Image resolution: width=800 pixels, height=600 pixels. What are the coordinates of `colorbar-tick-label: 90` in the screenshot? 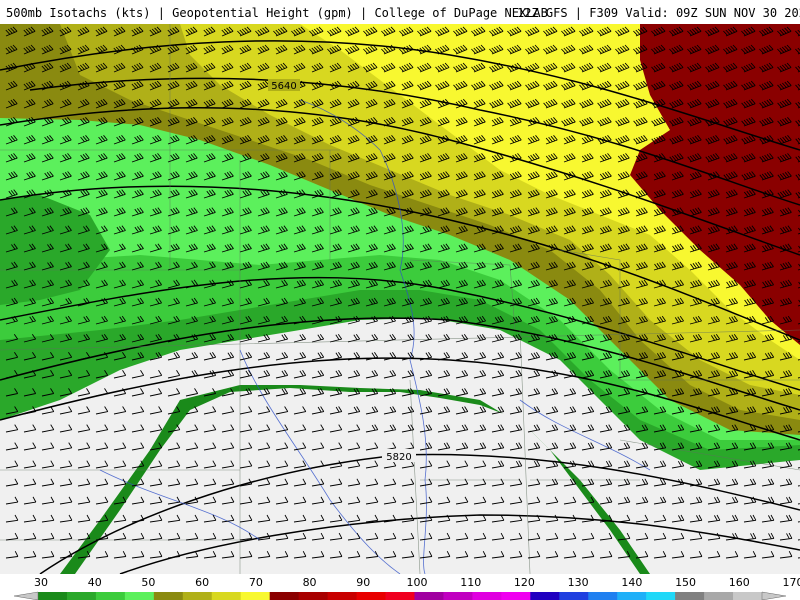 It's located at (363, 582).